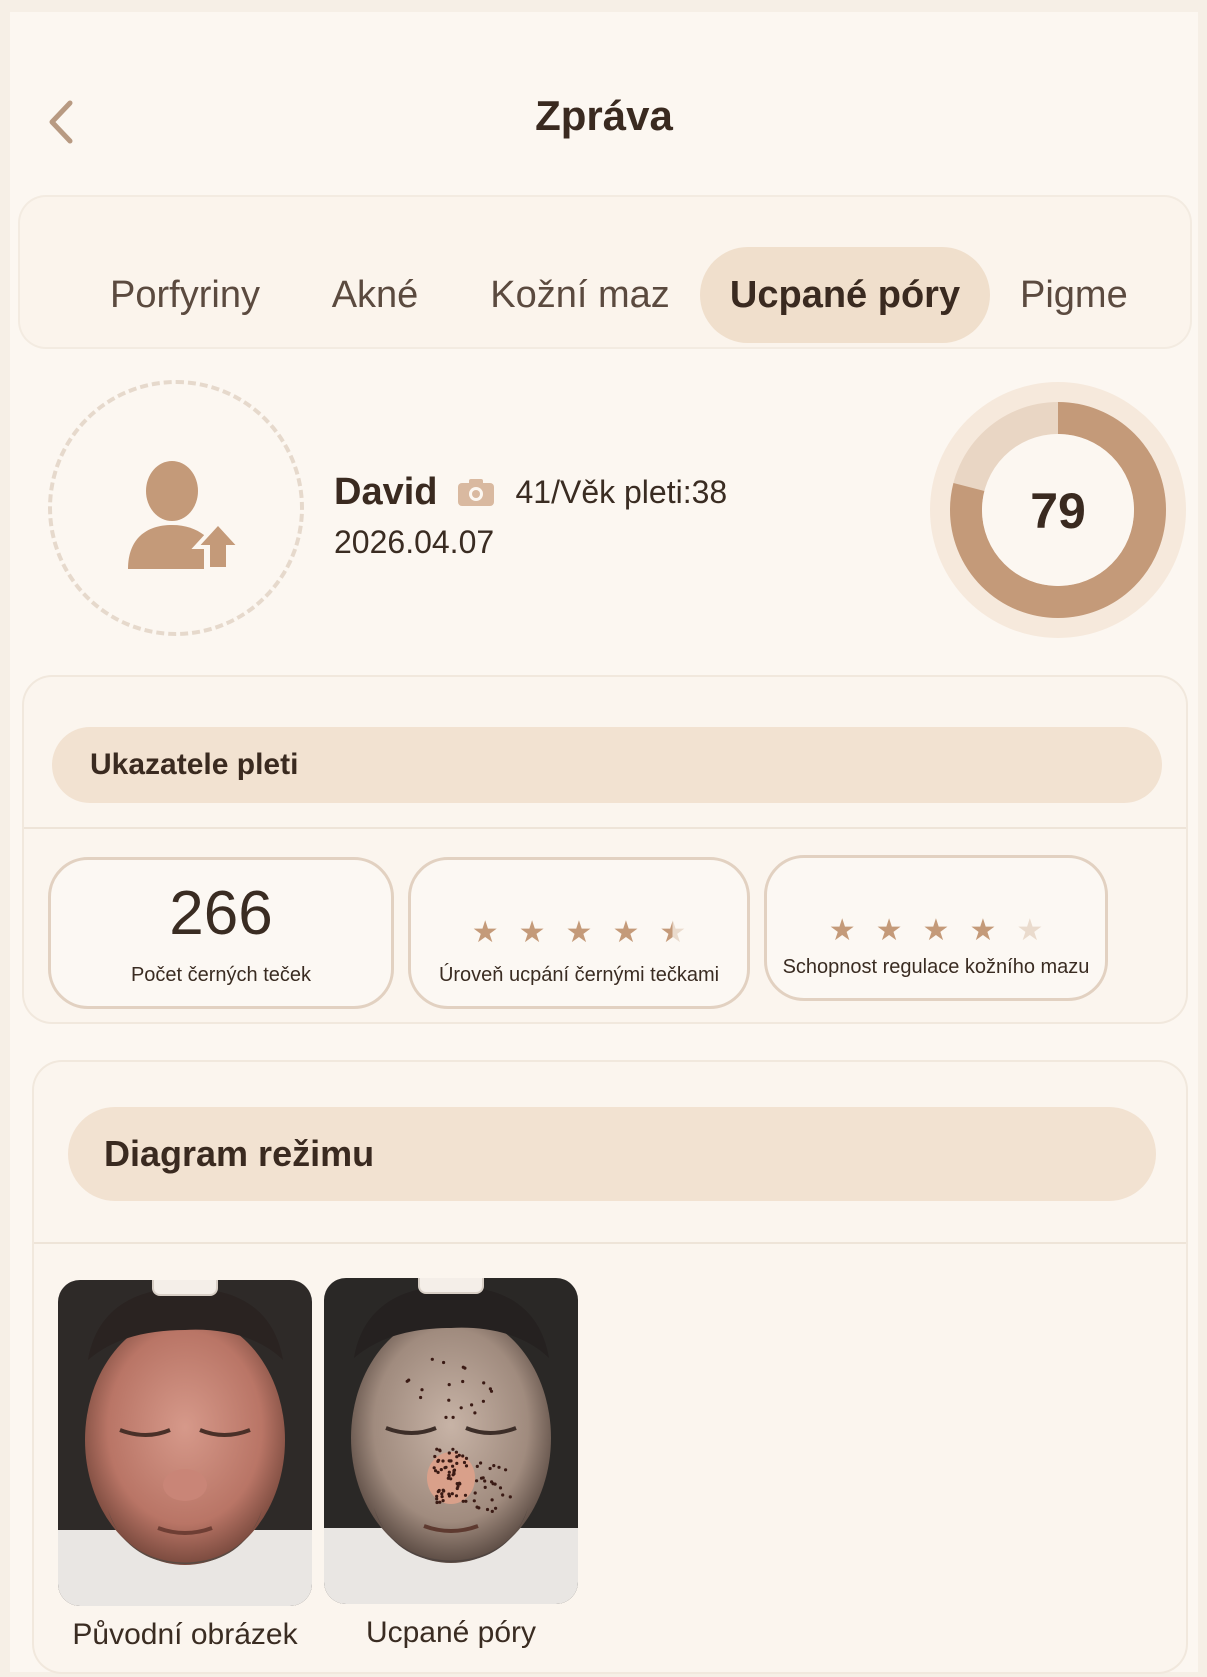  What do you see at coordinates (476, 492) in the screenshot?
I see `camera-icon` at bounding box center [476, 492].